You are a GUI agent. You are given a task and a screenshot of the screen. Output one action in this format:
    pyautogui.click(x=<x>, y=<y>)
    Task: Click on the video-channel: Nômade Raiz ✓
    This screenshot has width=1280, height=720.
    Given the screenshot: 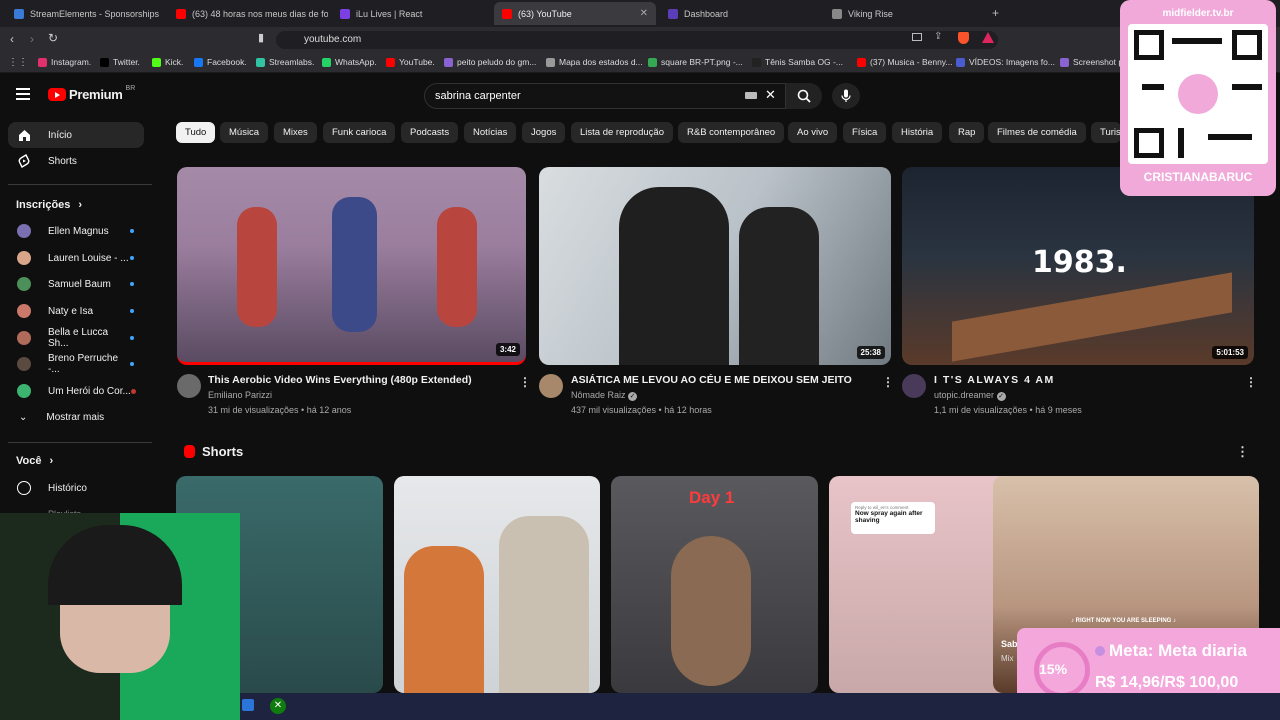 What is the action you would take?
    pyautogui.click(x=604, y=395)
    